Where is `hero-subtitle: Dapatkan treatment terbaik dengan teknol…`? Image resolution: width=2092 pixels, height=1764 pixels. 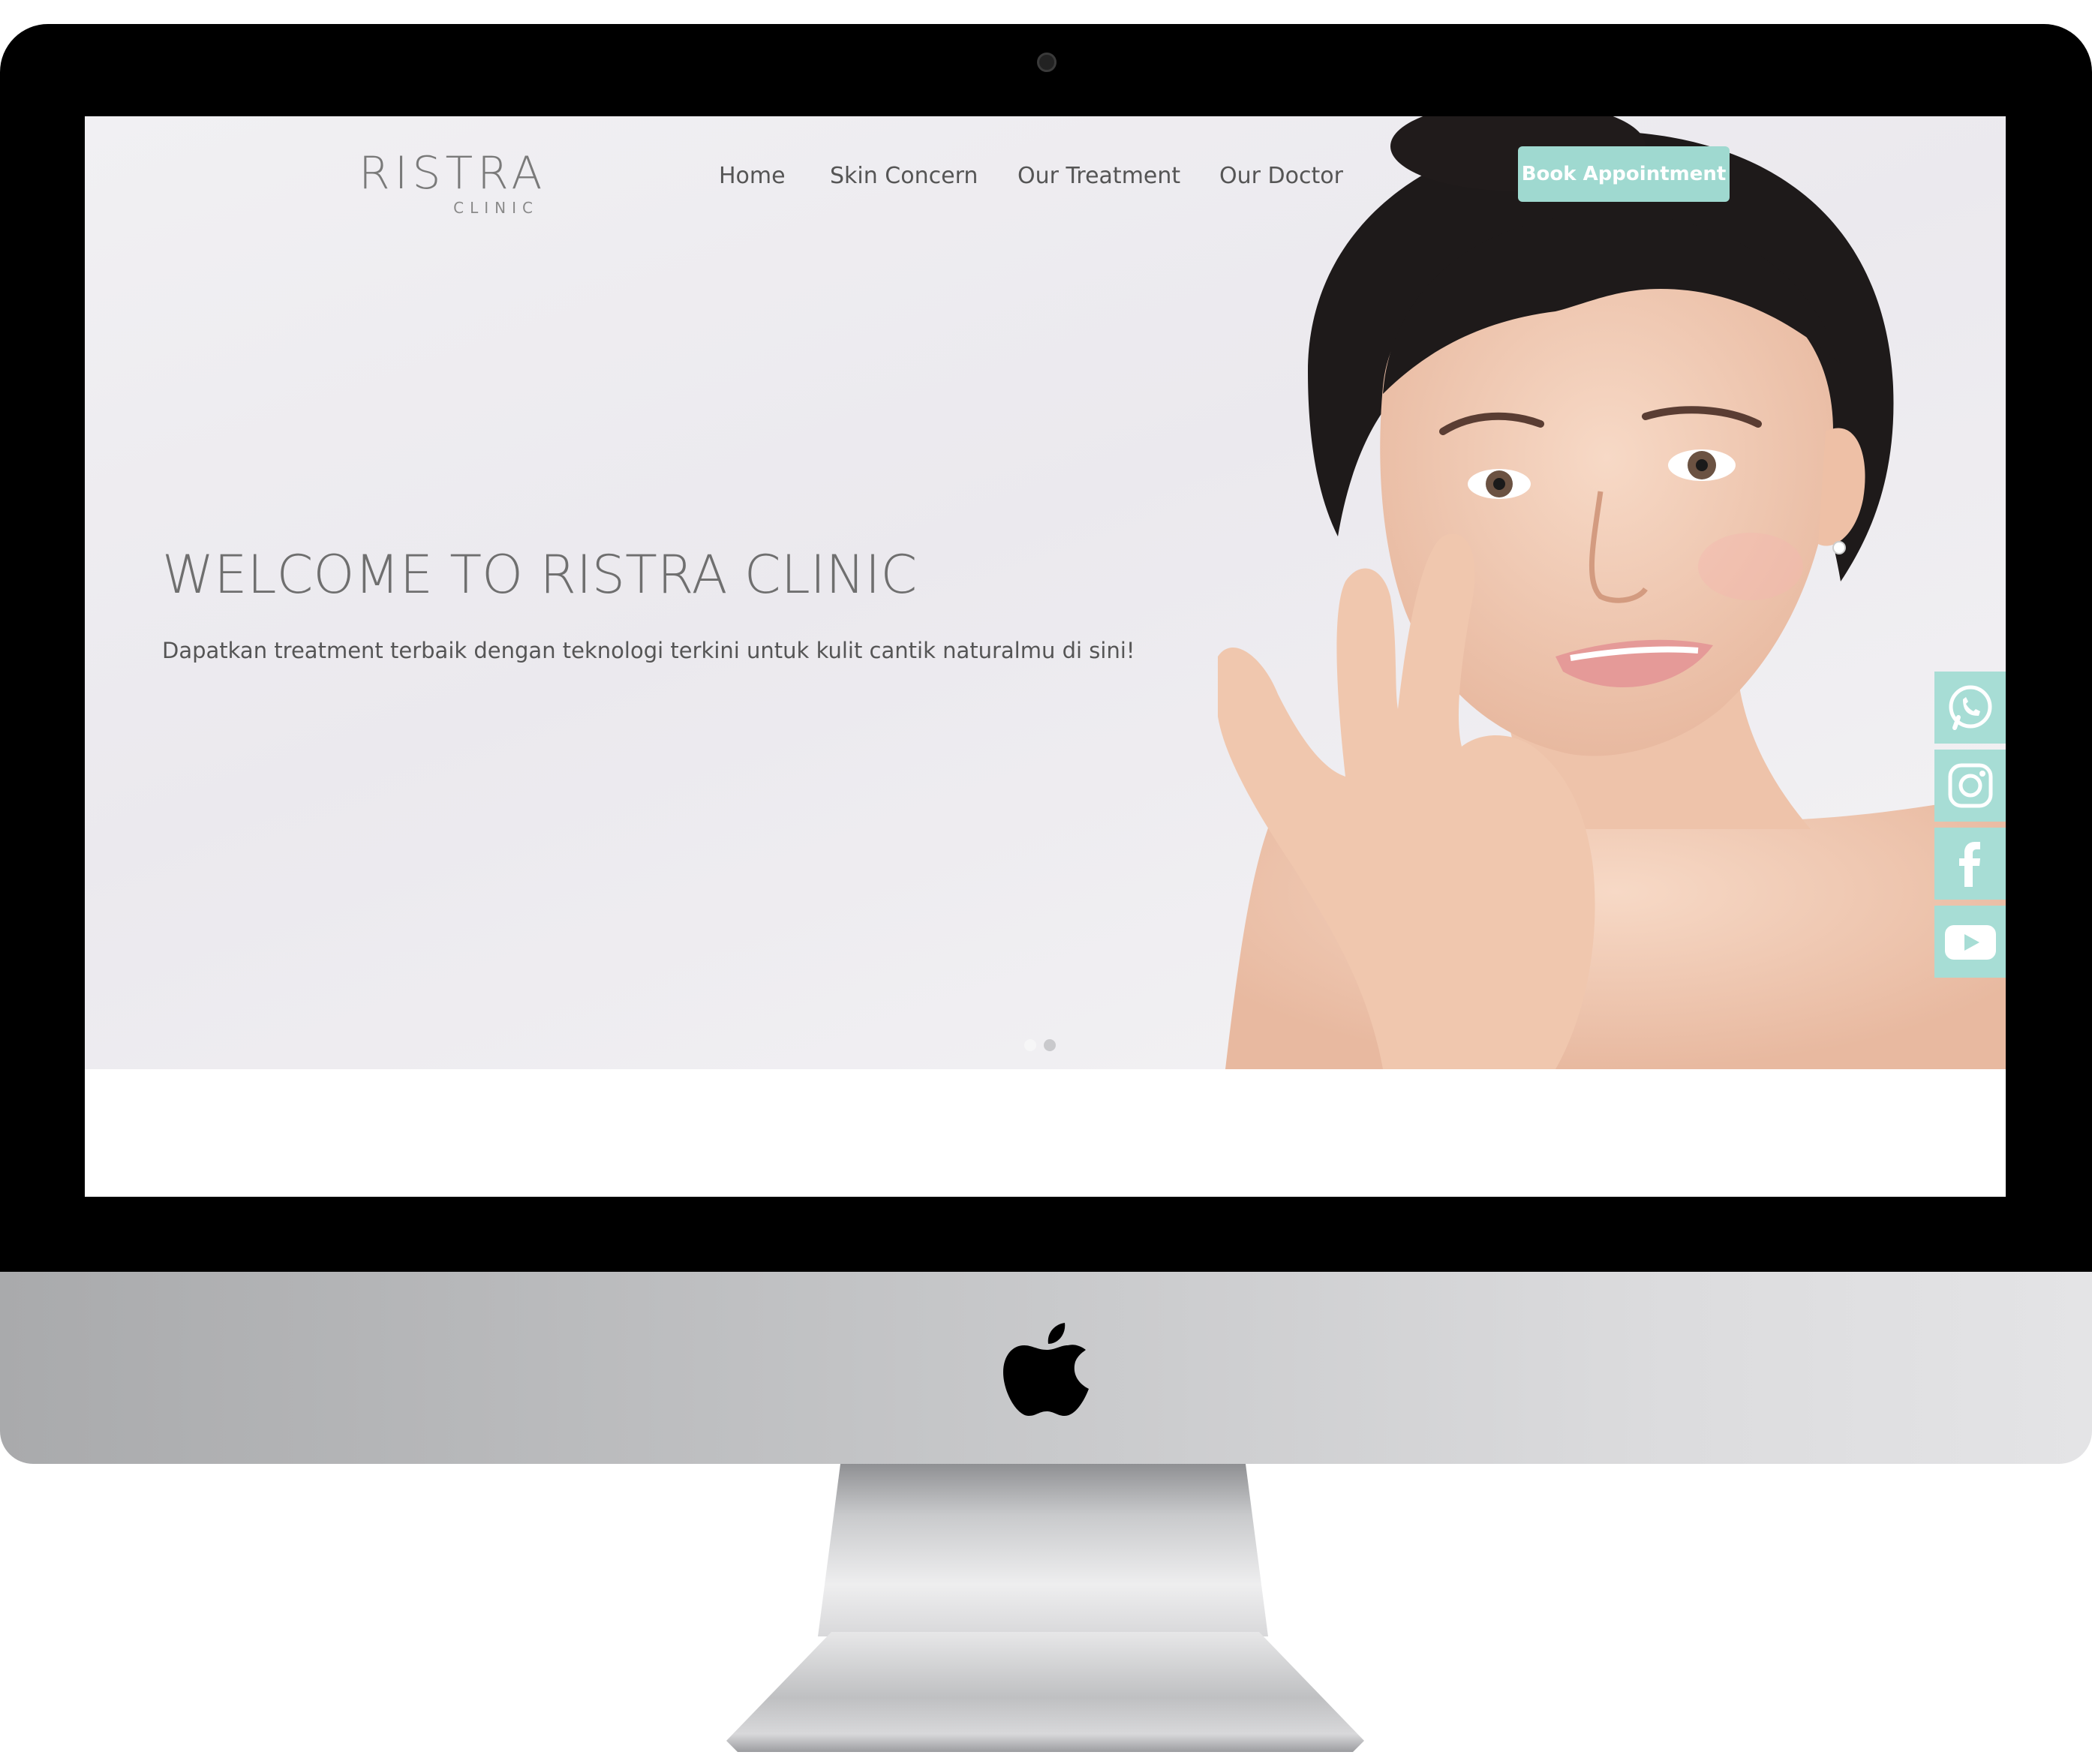
hero-subtitle: Dapatkan treatment terbaik dengan teknol… is located at coordinates (648, 650).